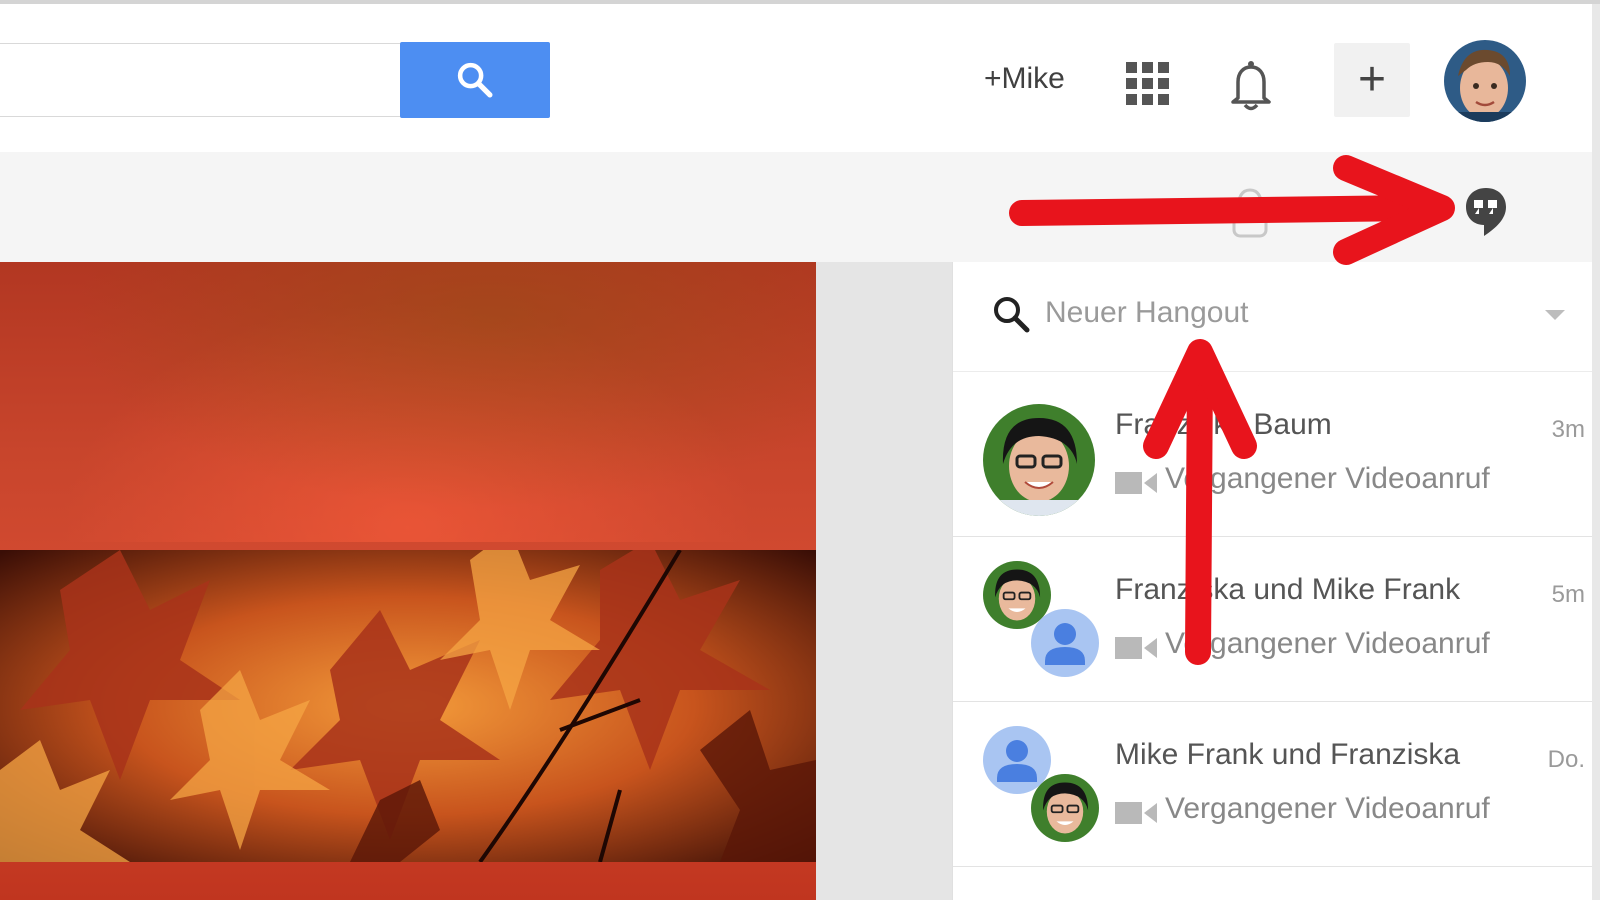 The height and width of the screenshot is (900, 1600). I want to click on new-hangout-input, so click(1275, 313).